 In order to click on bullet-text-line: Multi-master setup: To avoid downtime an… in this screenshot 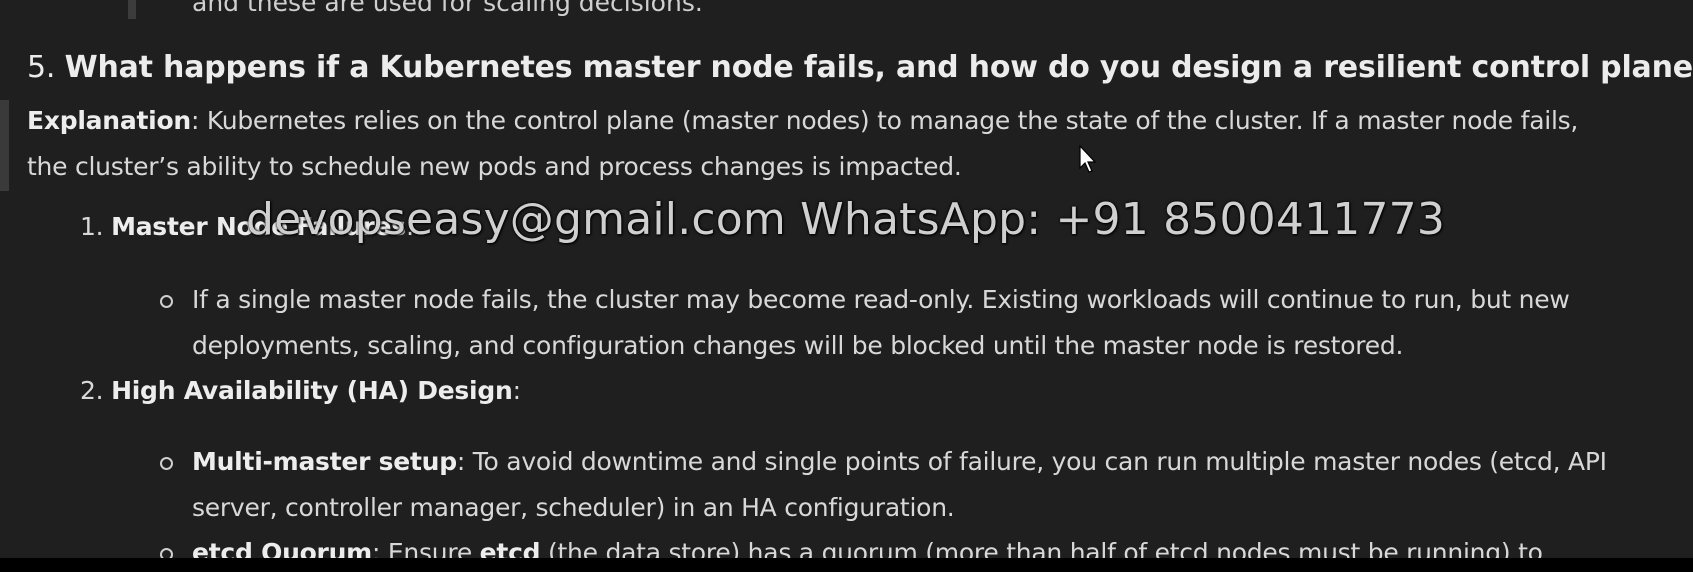, I will do `click(899, 461)`.